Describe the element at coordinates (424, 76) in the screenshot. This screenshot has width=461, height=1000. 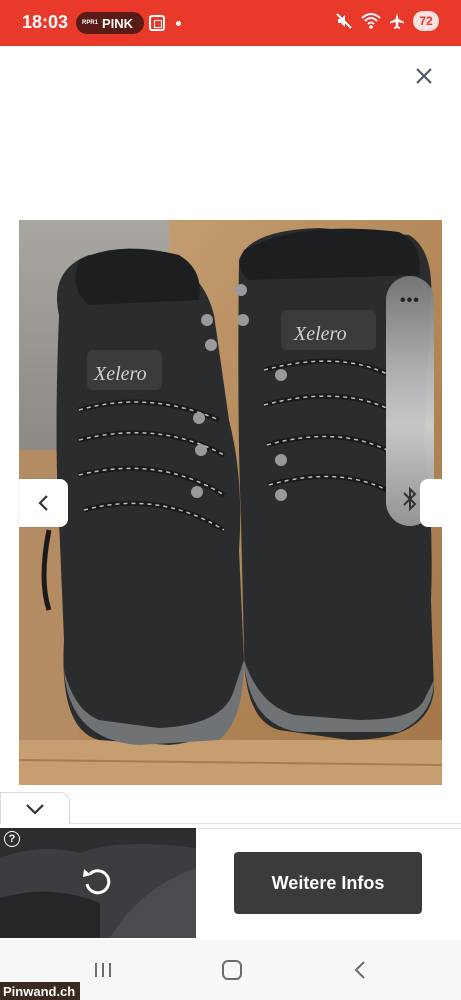
I see `close-icon` at that location.